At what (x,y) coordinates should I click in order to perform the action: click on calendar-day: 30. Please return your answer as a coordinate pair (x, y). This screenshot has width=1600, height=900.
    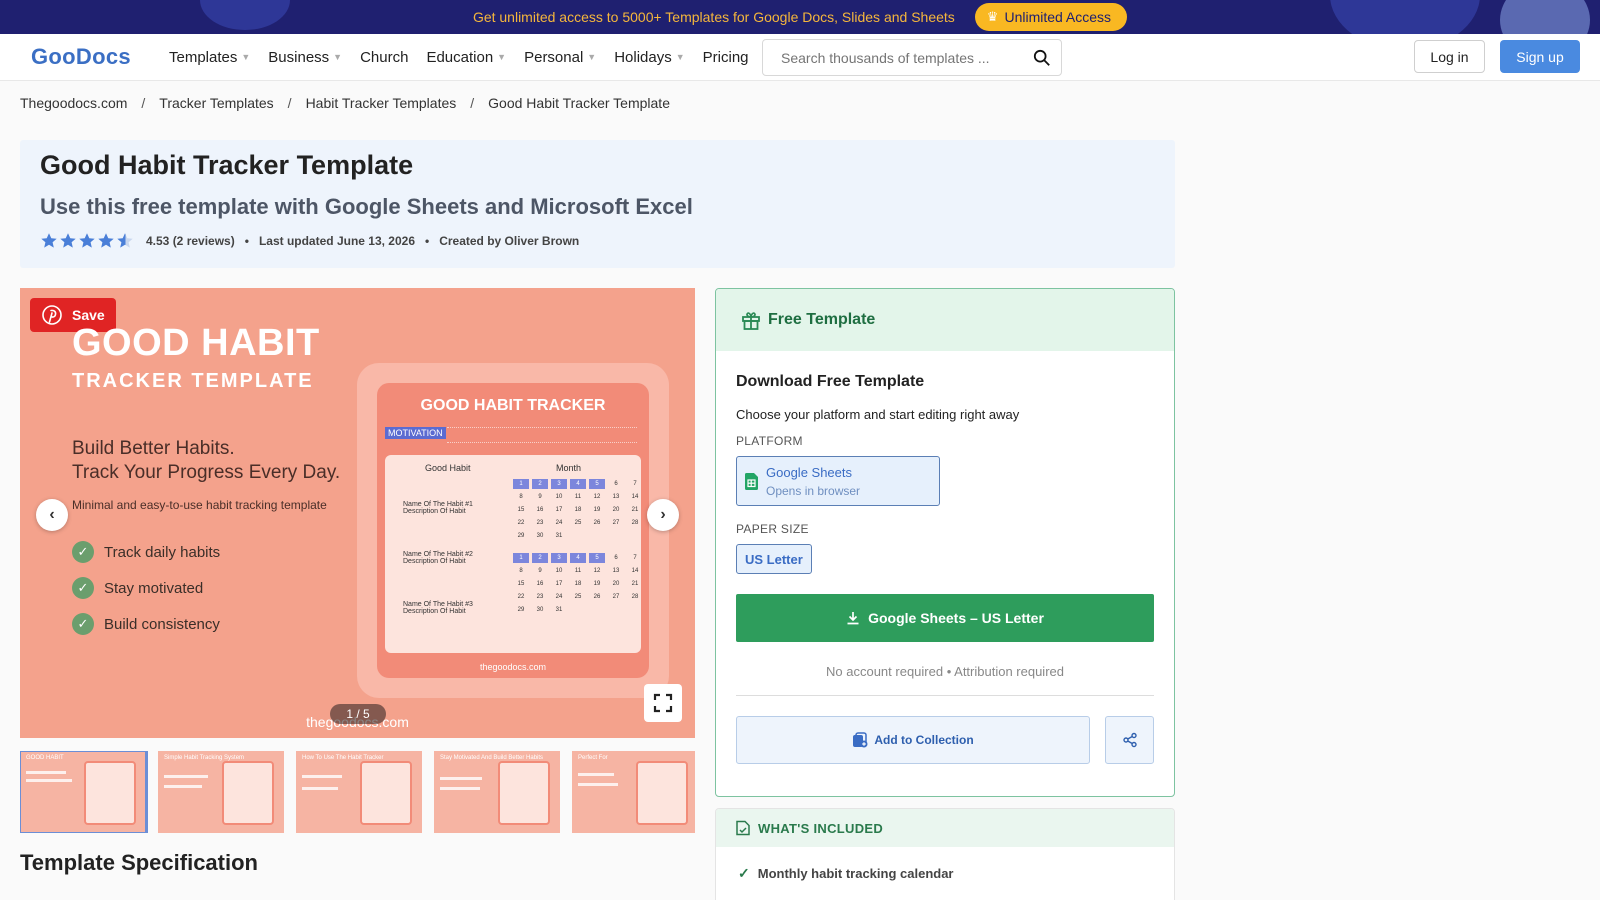
    Looking at the image, I should click on (540, 536).